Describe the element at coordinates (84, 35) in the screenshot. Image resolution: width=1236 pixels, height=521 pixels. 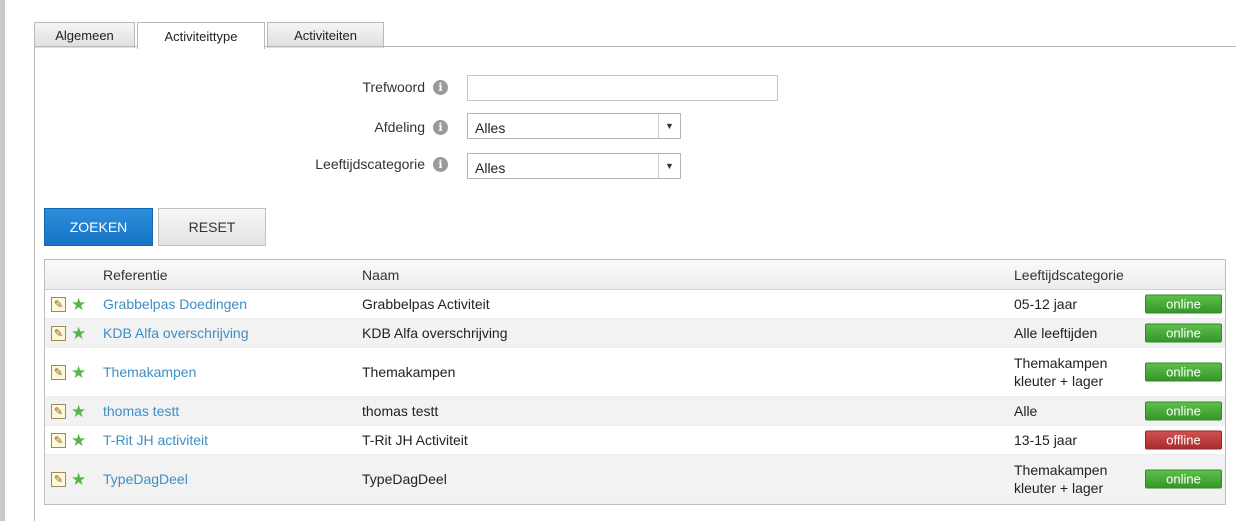
I see `tab-algemeen: Algemeen` at that location.